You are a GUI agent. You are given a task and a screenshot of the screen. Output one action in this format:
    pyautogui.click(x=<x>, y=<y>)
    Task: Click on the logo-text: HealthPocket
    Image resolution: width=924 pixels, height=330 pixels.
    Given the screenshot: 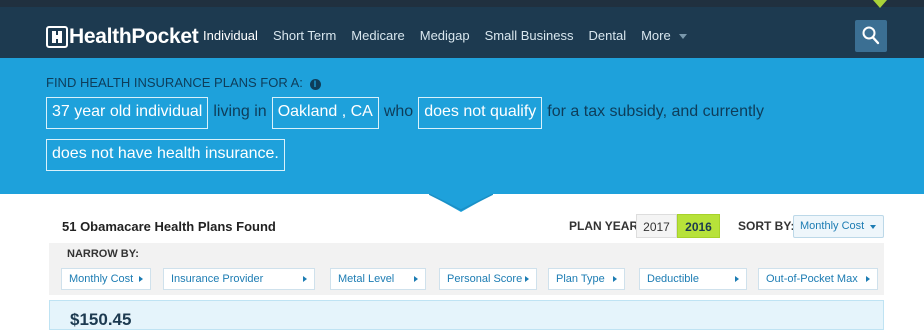 What is the action you would take?
    pyautogui.click(x=134, y=36)
    